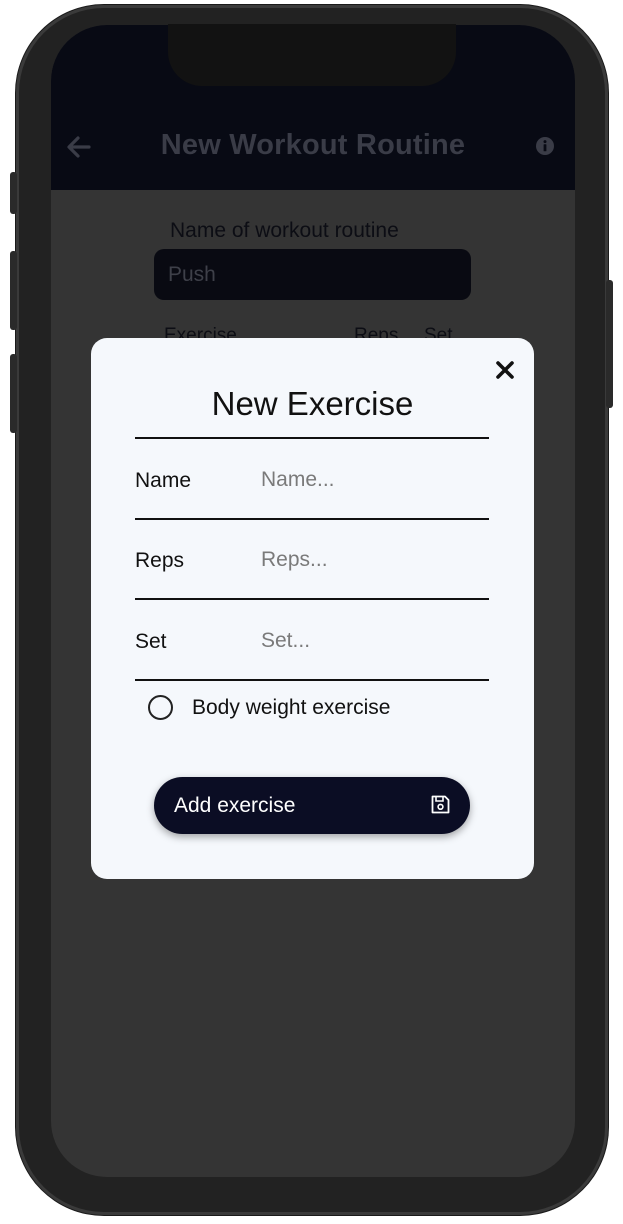 This screenshot has height=1224, width=623. Describe the element at coordinates (373, 560) in the screenshot. I see `reps-input` at that location.